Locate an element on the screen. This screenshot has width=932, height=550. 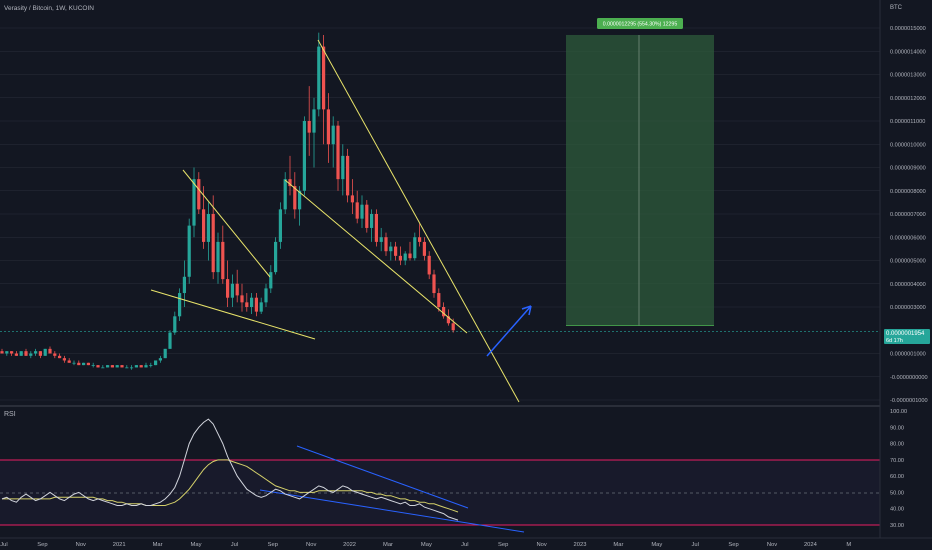
price-tick-label: -0.0000000000 is located at coordinates (909, 378).